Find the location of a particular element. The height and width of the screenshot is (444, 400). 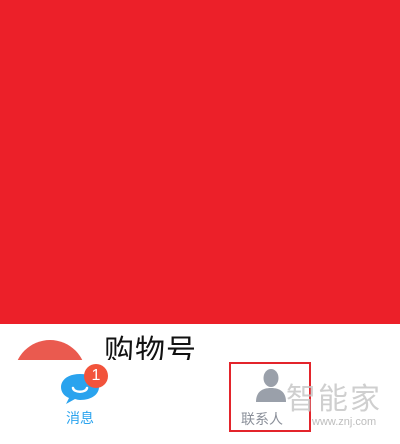

watermark: 智能家 www.znj.com is located at coordinates (341, 399).